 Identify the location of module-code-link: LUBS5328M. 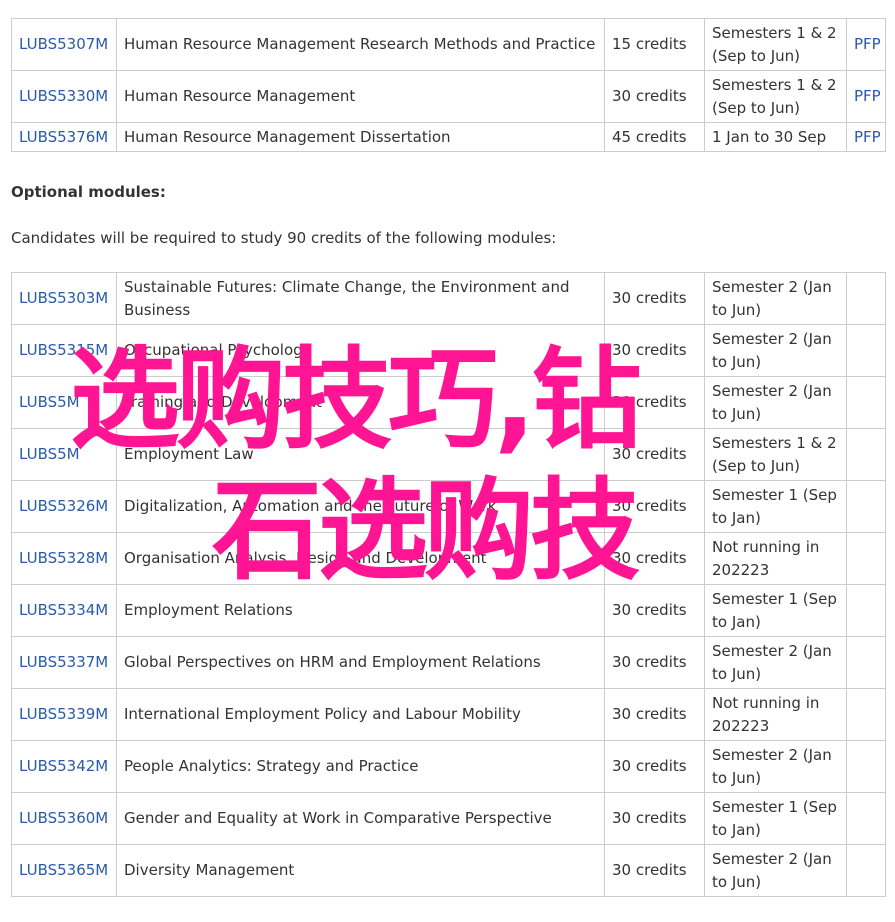
(63, 558).